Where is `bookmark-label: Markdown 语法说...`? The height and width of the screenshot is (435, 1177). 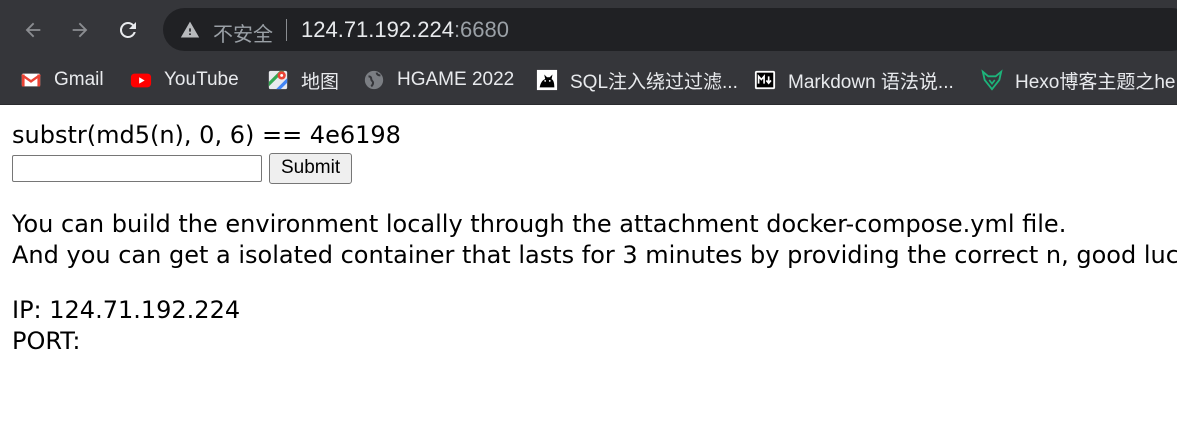 bookmark-label: Markdown 语法说... is located at coordinates (871, 82).